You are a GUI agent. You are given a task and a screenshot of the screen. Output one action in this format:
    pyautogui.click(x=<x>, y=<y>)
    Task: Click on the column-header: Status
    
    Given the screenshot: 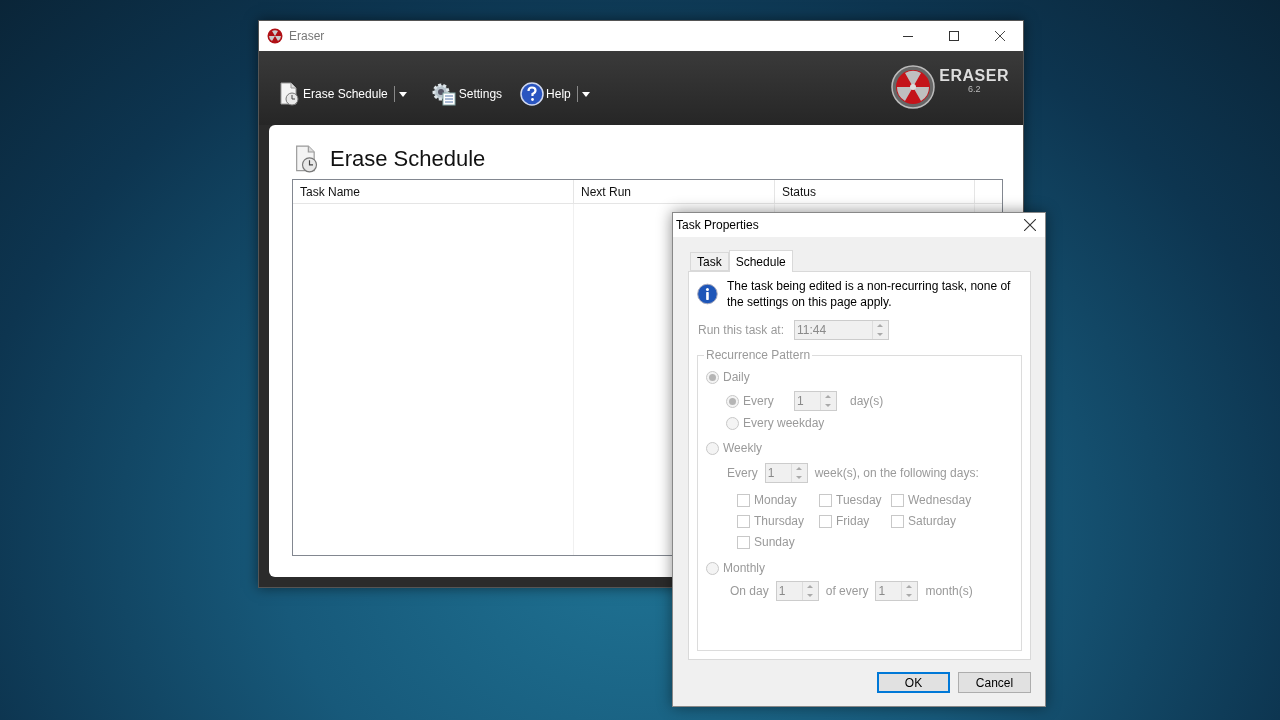 What is the action you would take?
    pyautogui.click(x=875, y=192)
    